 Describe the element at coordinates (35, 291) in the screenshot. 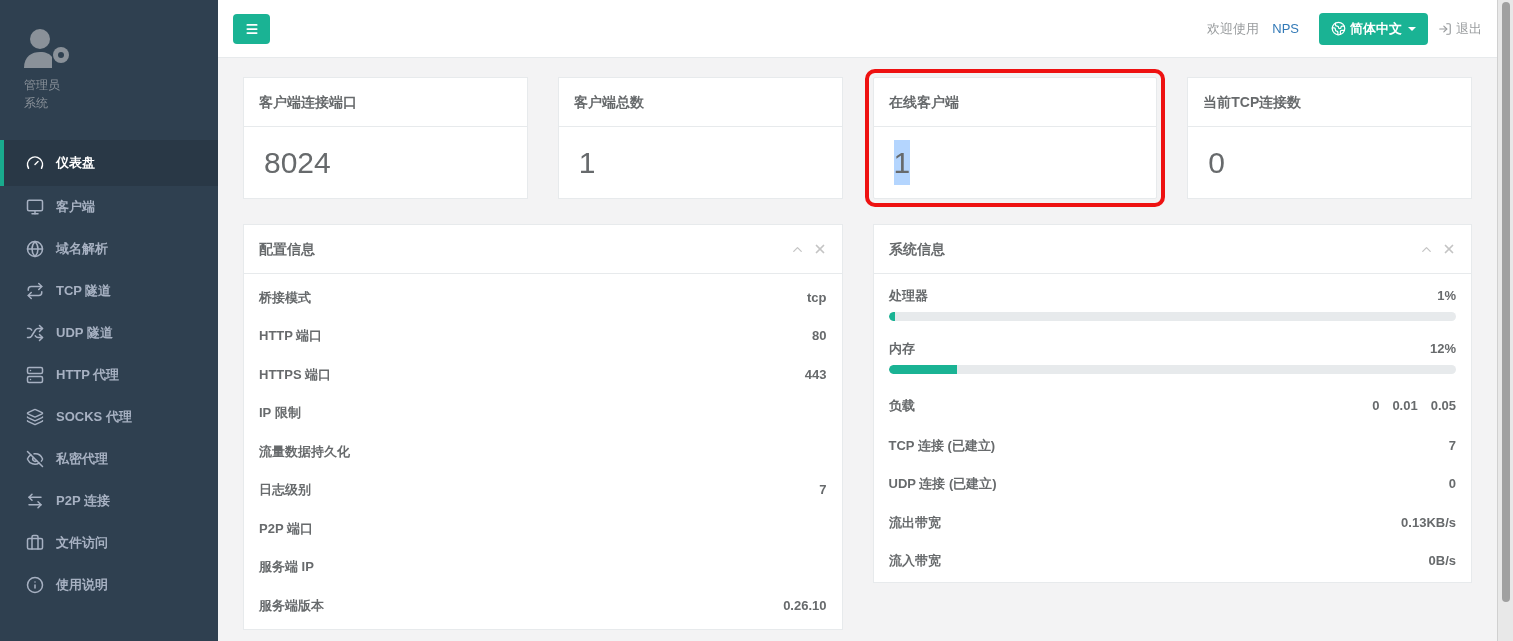

I see `repeat-arrows-icon` at that location.